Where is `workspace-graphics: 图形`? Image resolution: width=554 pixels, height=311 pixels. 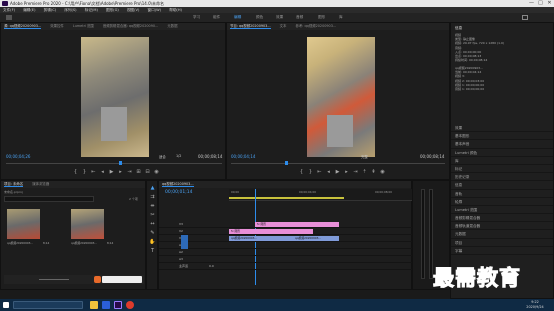 workspace-graphics: 图形 is located at coordinates (321, 17).